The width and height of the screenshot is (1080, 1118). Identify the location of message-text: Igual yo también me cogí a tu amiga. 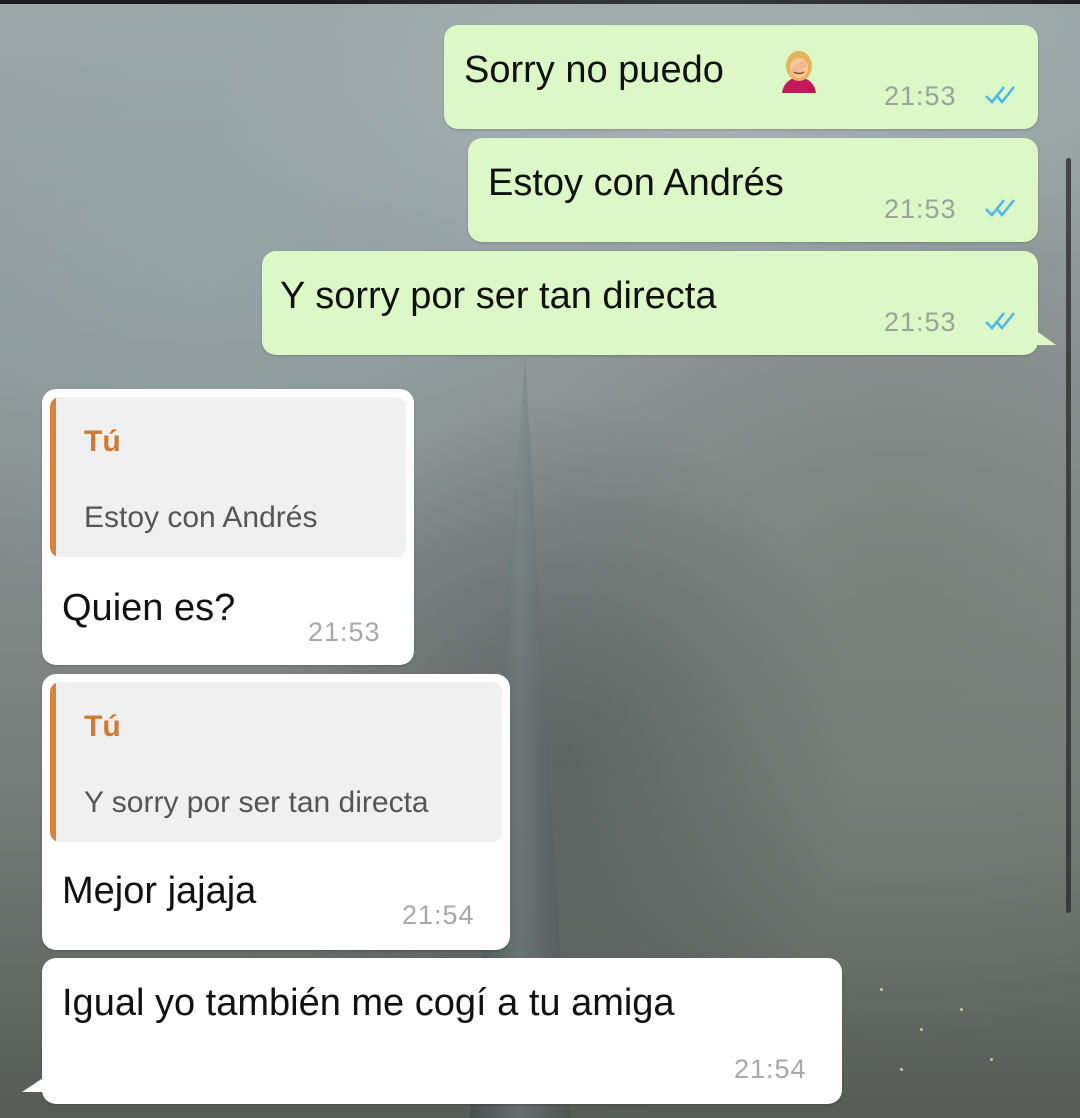
(368, 1003).